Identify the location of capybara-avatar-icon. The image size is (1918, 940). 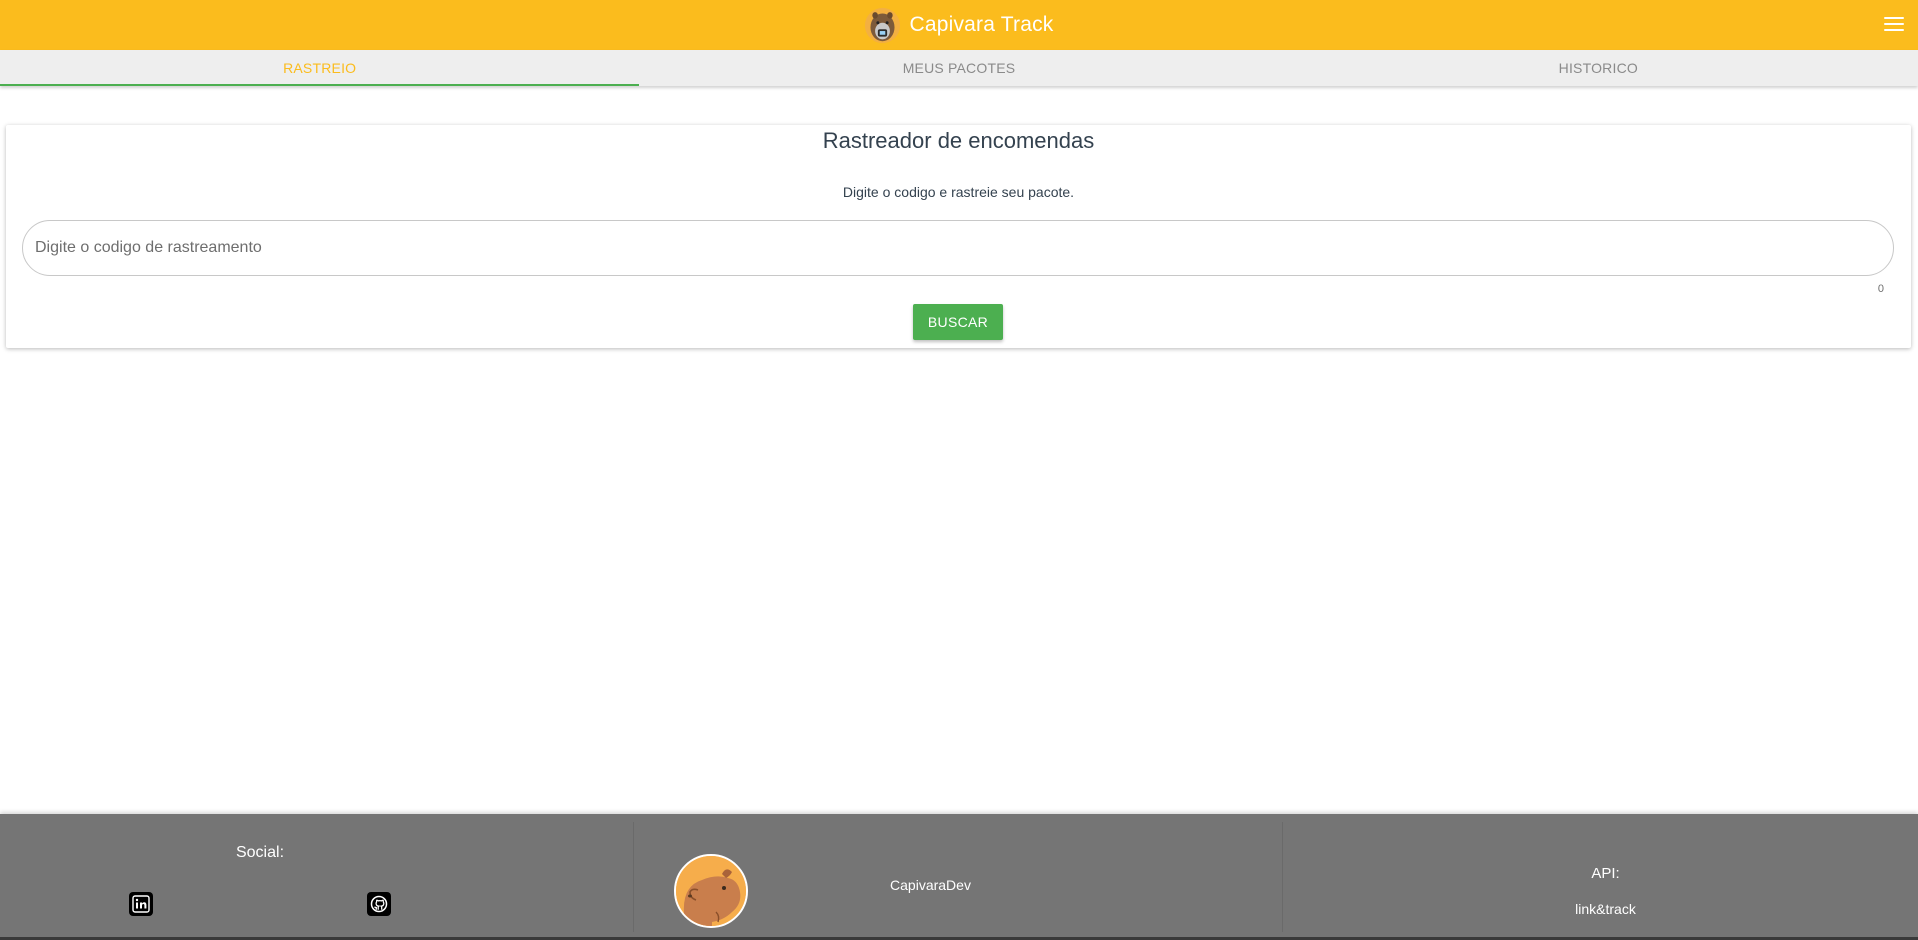
(711, 891).